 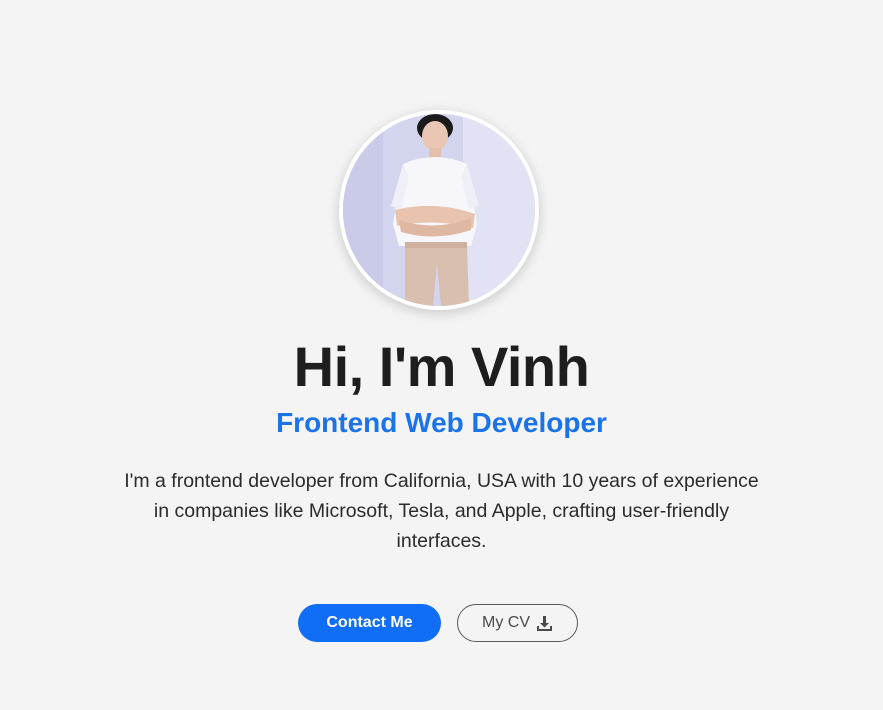 I want to click on profile-avatar, so click(x=439, y=210).